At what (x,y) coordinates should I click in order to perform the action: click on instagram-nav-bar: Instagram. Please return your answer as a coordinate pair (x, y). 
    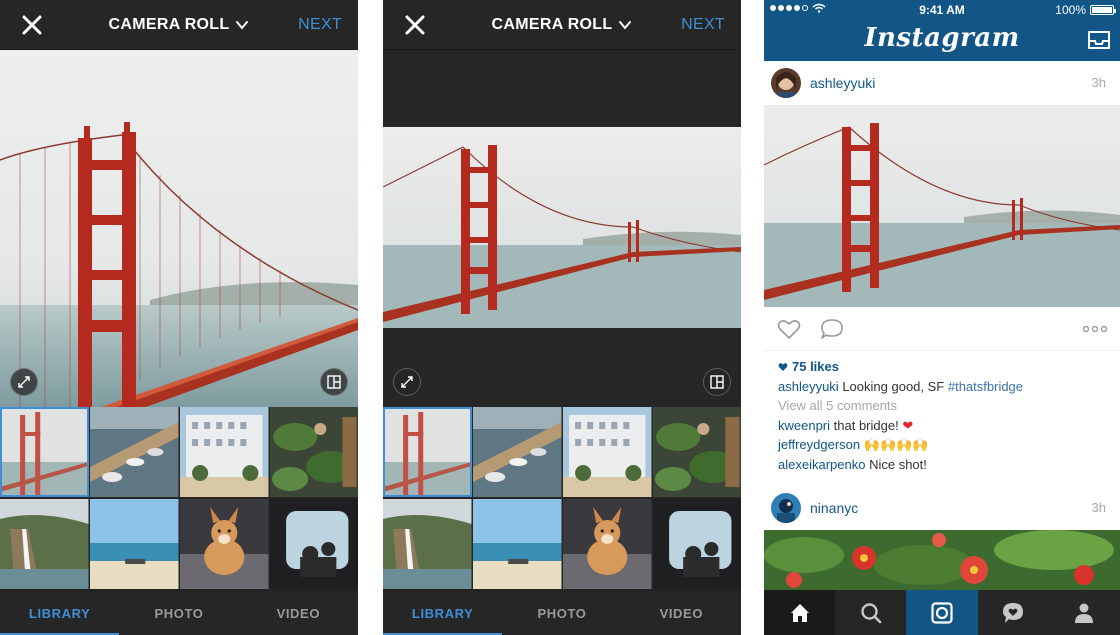
    Looking at the image, I should click on (942, 40).